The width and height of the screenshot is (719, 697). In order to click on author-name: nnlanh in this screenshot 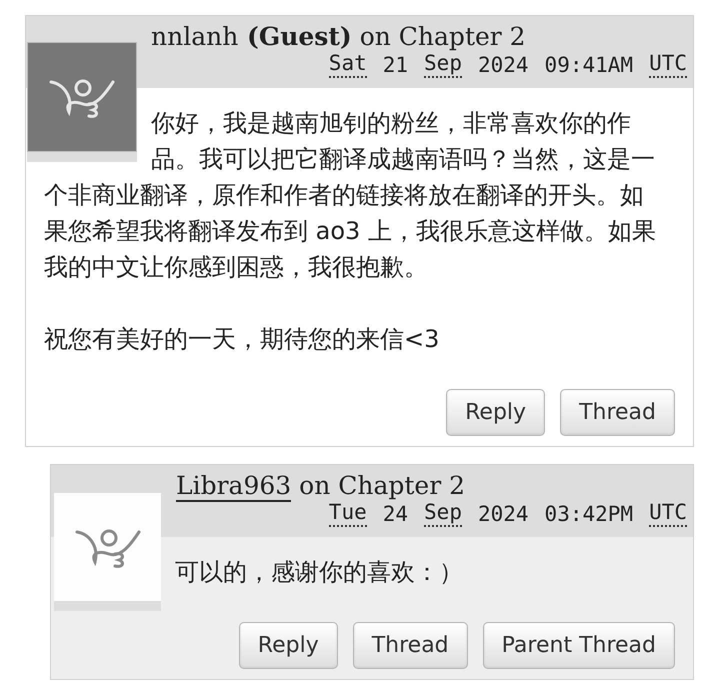, I will do `click(194, 36)`.